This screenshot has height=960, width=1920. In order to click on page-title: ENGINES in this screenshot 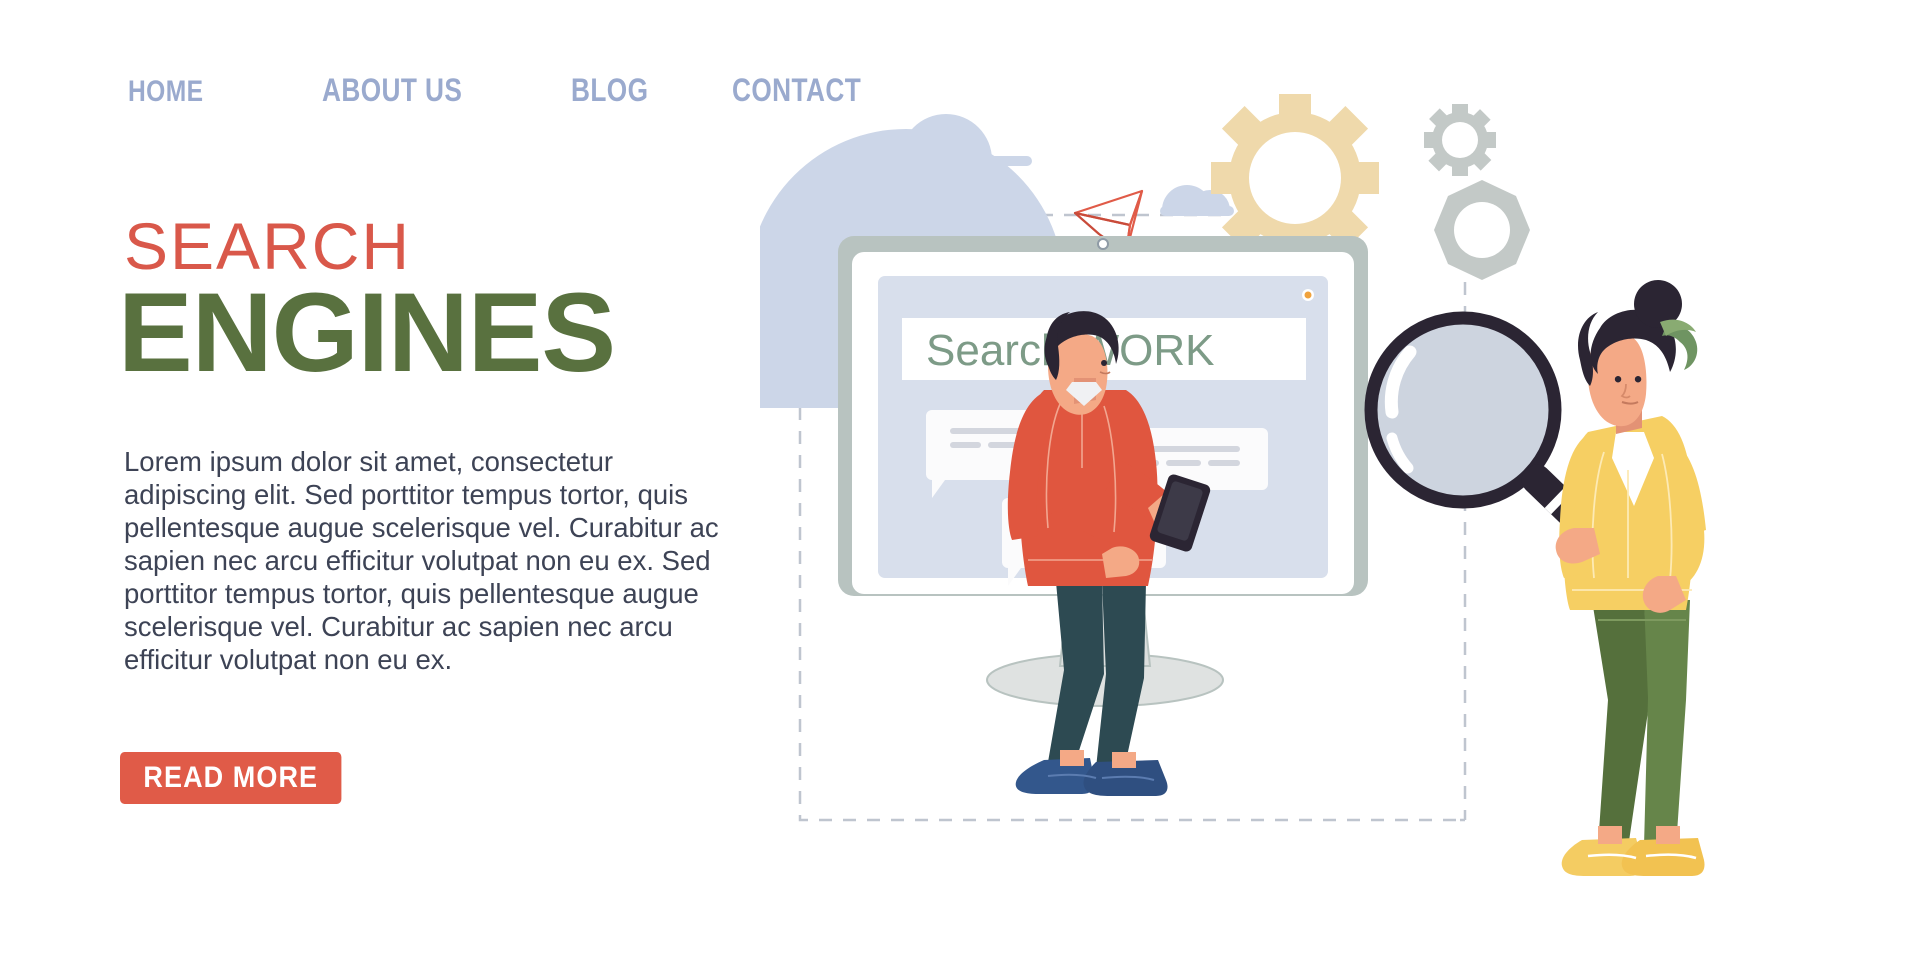, I will do `click(367, 332)`.